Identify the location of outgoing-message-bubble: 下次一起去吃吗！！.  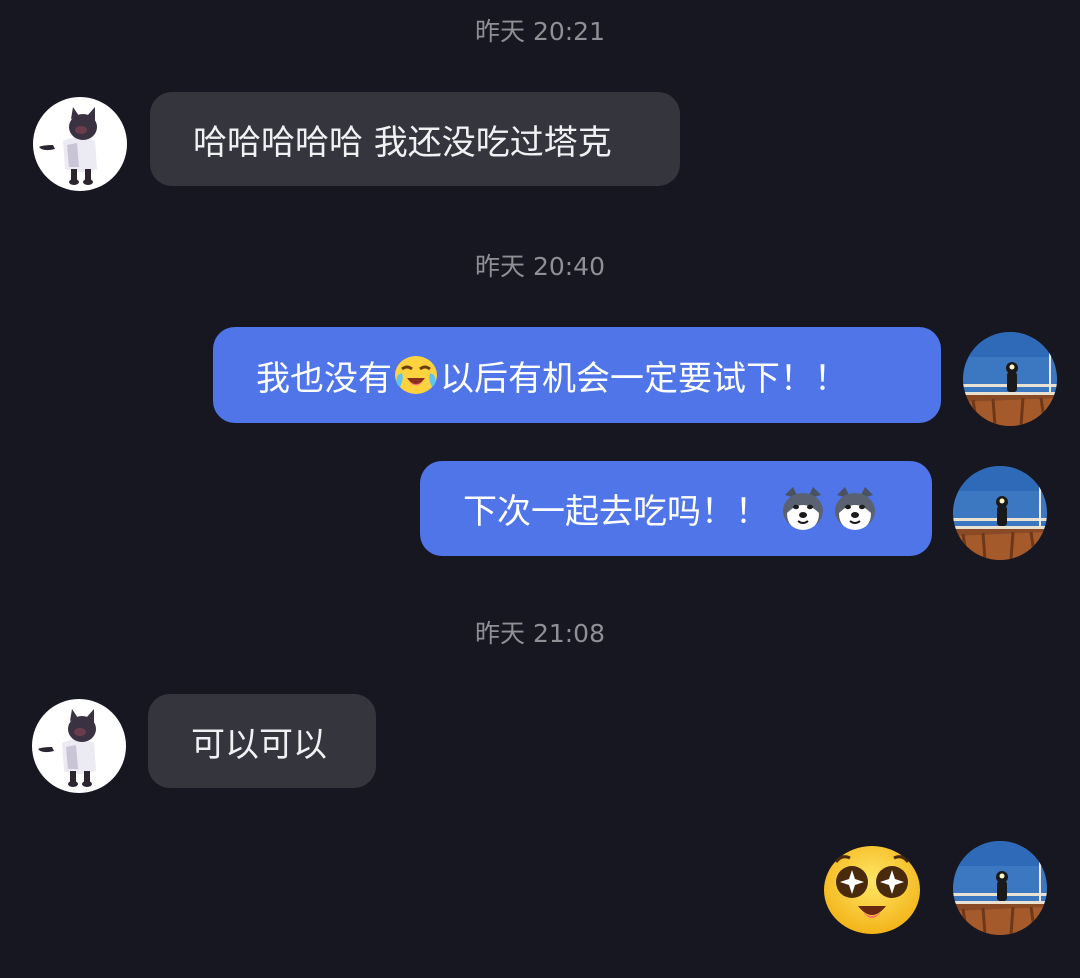
(676, 508).